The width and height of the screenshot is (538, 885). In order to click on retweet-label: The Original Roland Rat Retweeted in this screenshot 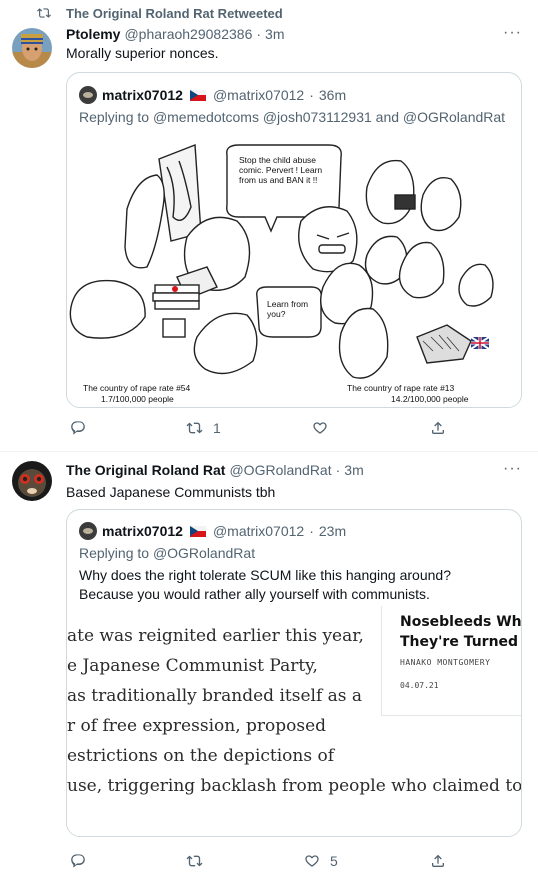, I will do `click(174, 13)`.